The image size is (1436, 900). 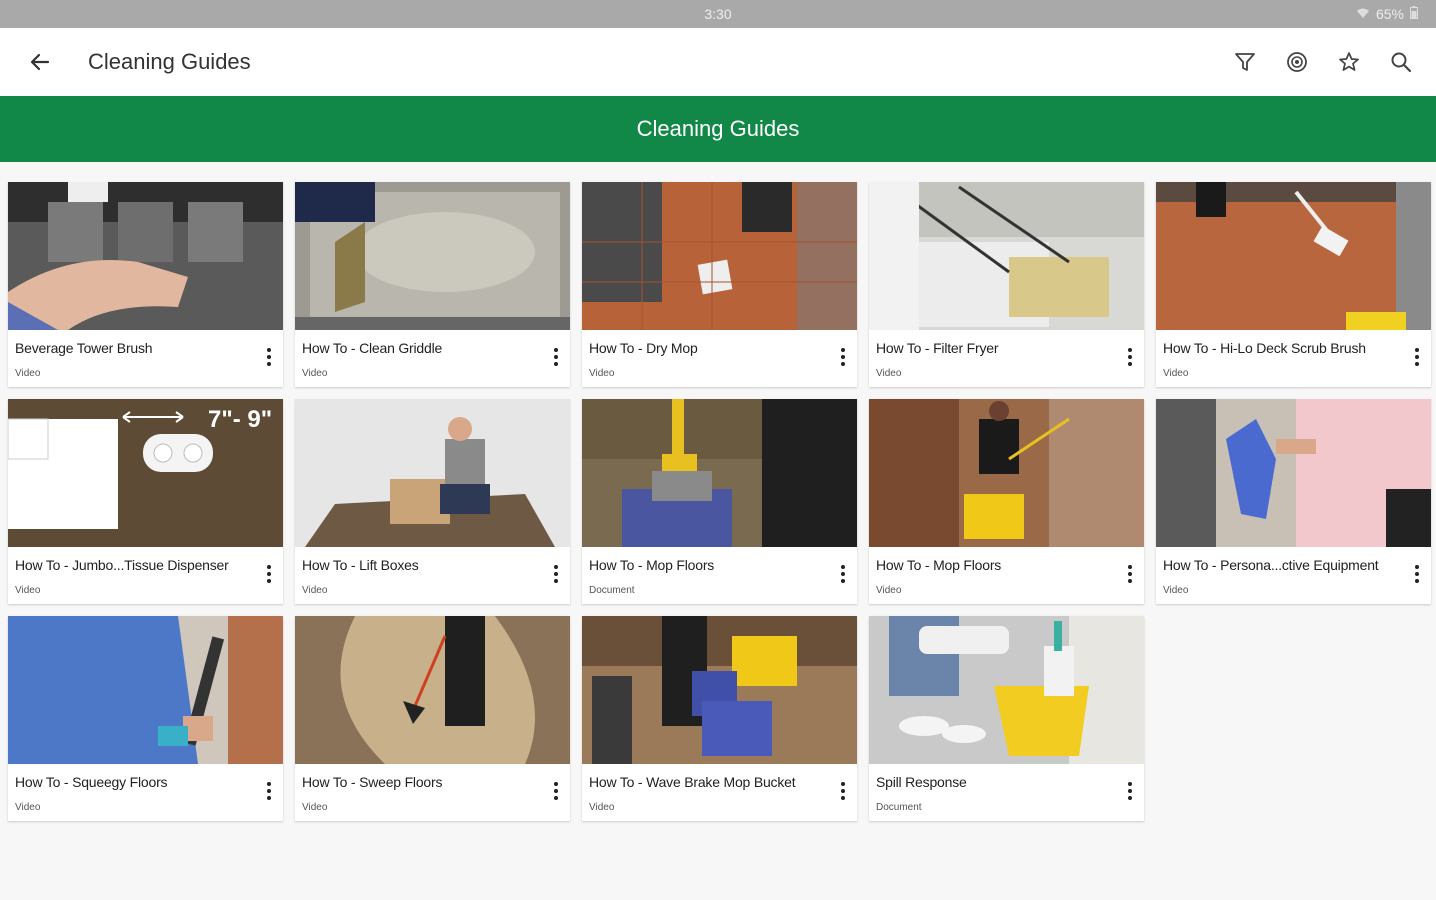 What do you see at coordinates (692, 782) in the screenshot?
I see `guide-title: How To - Wave Brake Mop Bucket` at bounding box center [692, 782].